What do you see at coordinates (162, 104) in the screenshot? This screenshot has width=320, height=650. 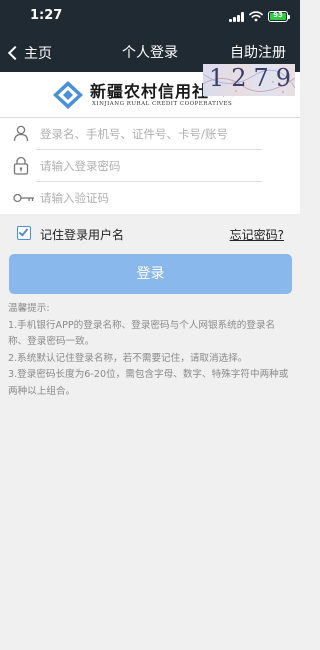 I see `logo-subtitle: XINJIANG RURAL CREDIT COOPERATIVES` at bounding box center [162, 104].